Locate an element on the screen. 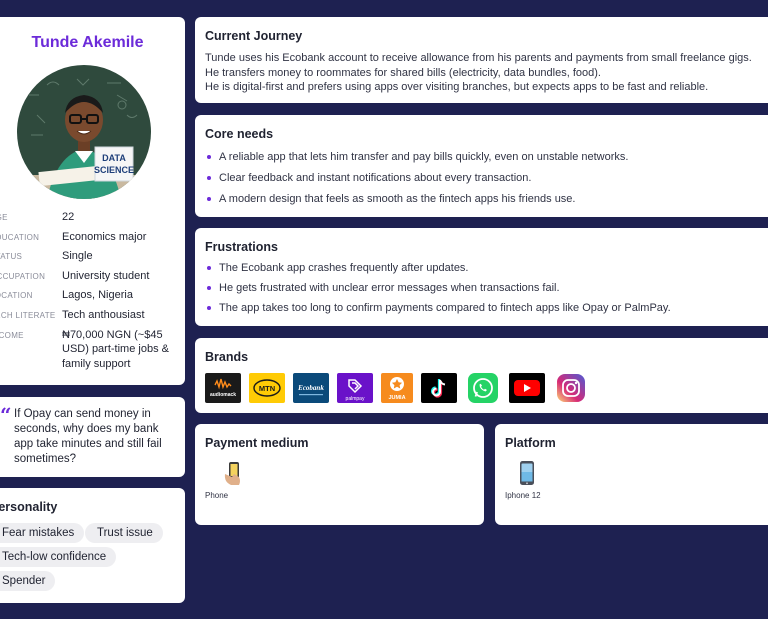  attr-value: Lagos, Nigeria is located at coordinates (97, 295).